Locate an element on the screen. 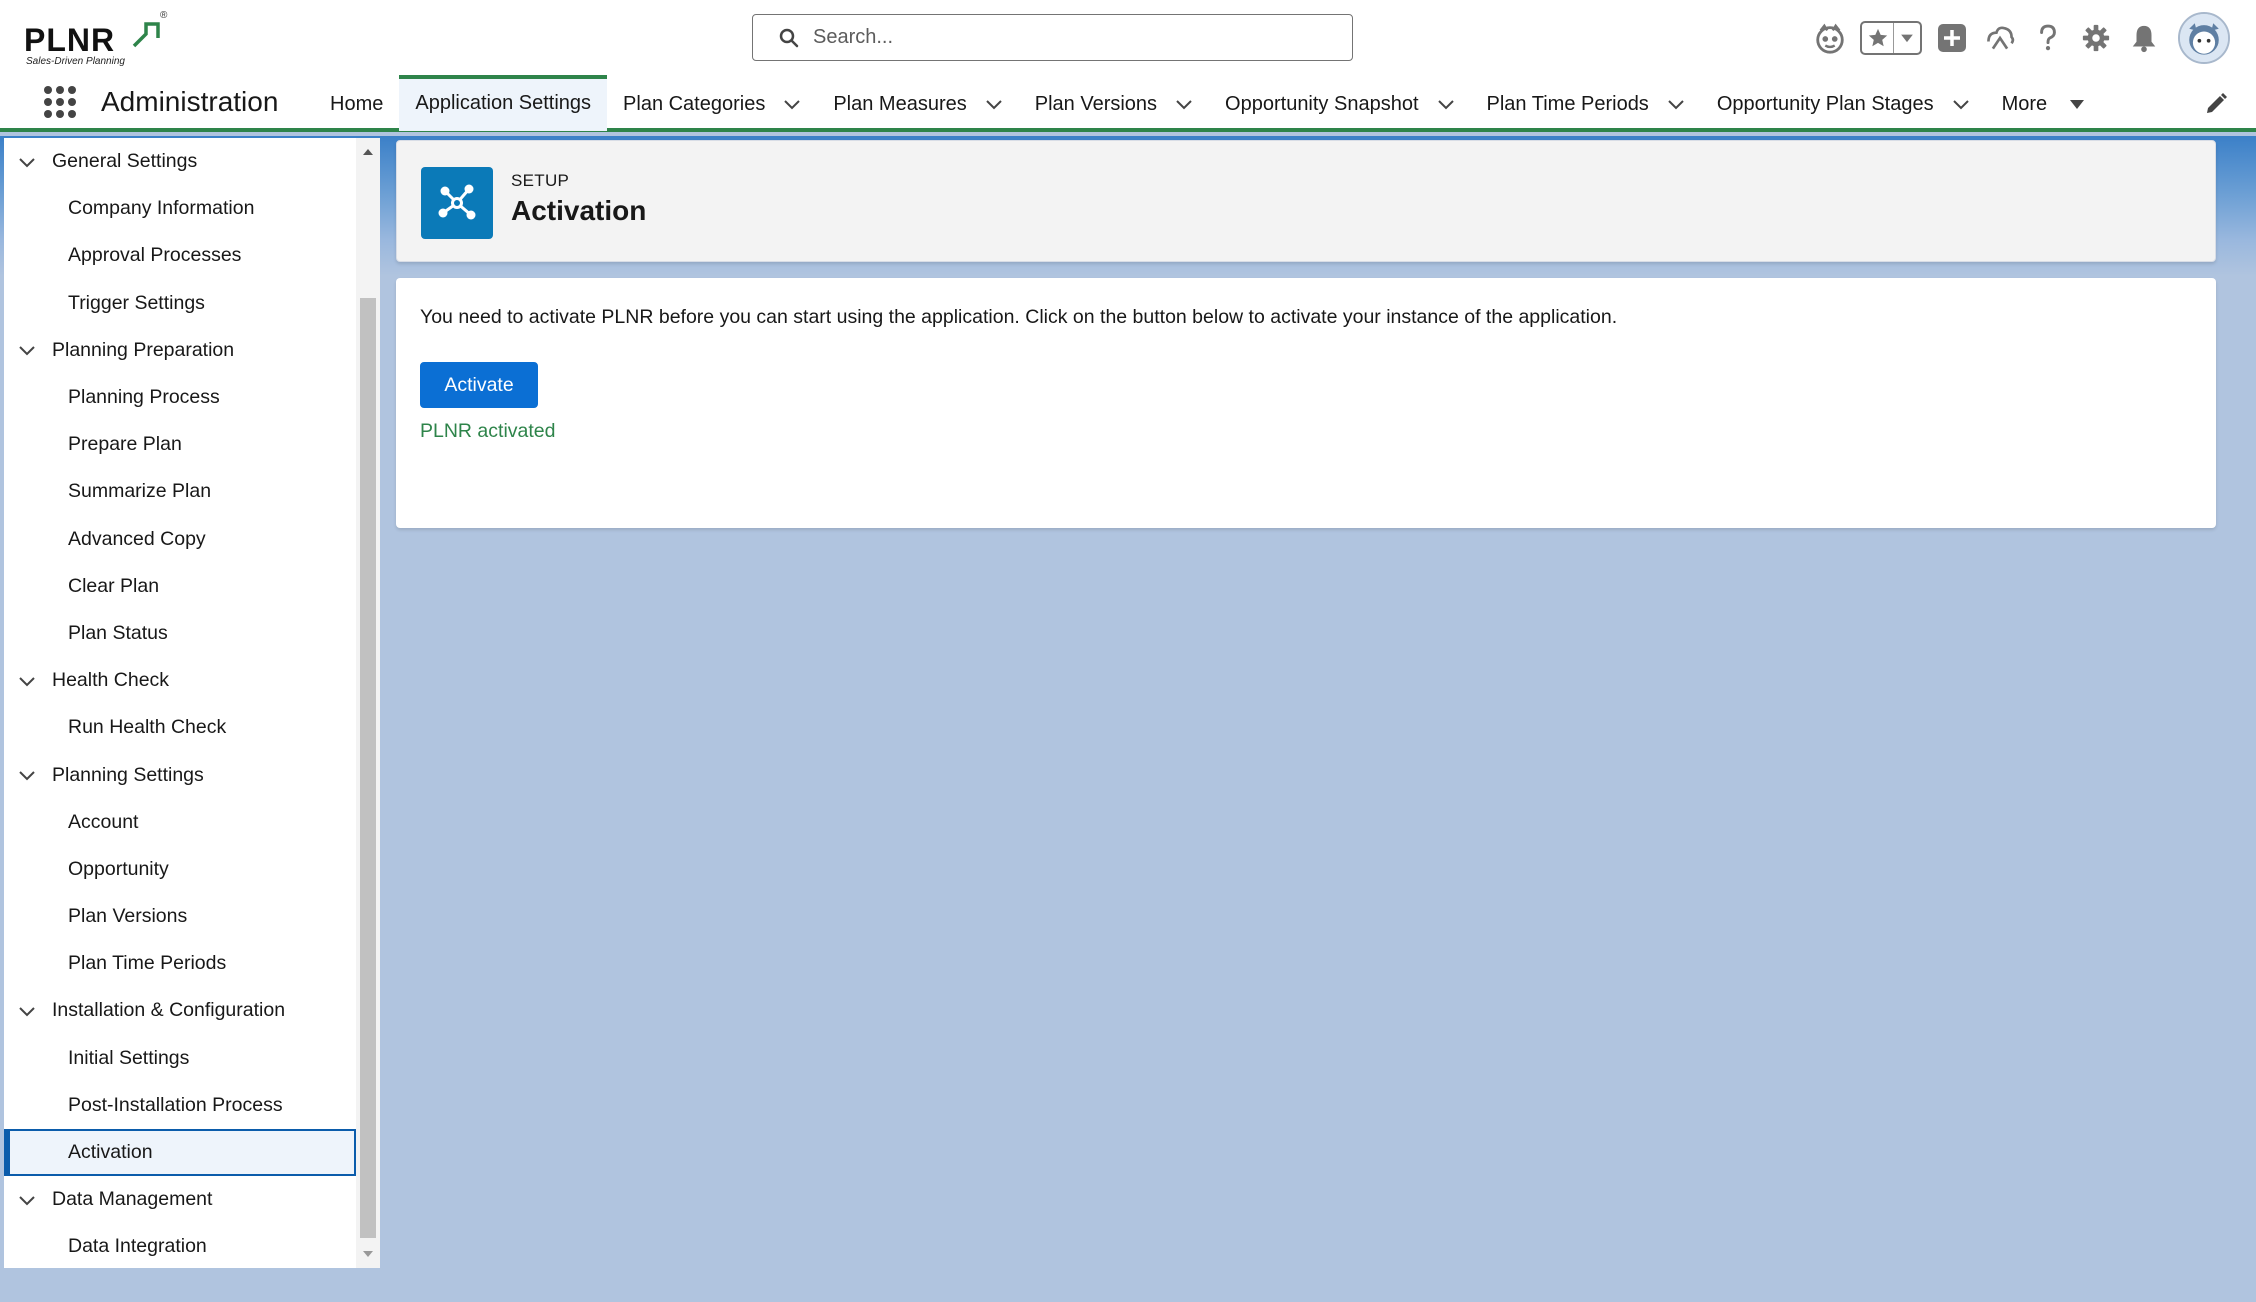 This screenshot has width=2256, height=1302. tree-item-account: Account is located at coordinates (180, 822).